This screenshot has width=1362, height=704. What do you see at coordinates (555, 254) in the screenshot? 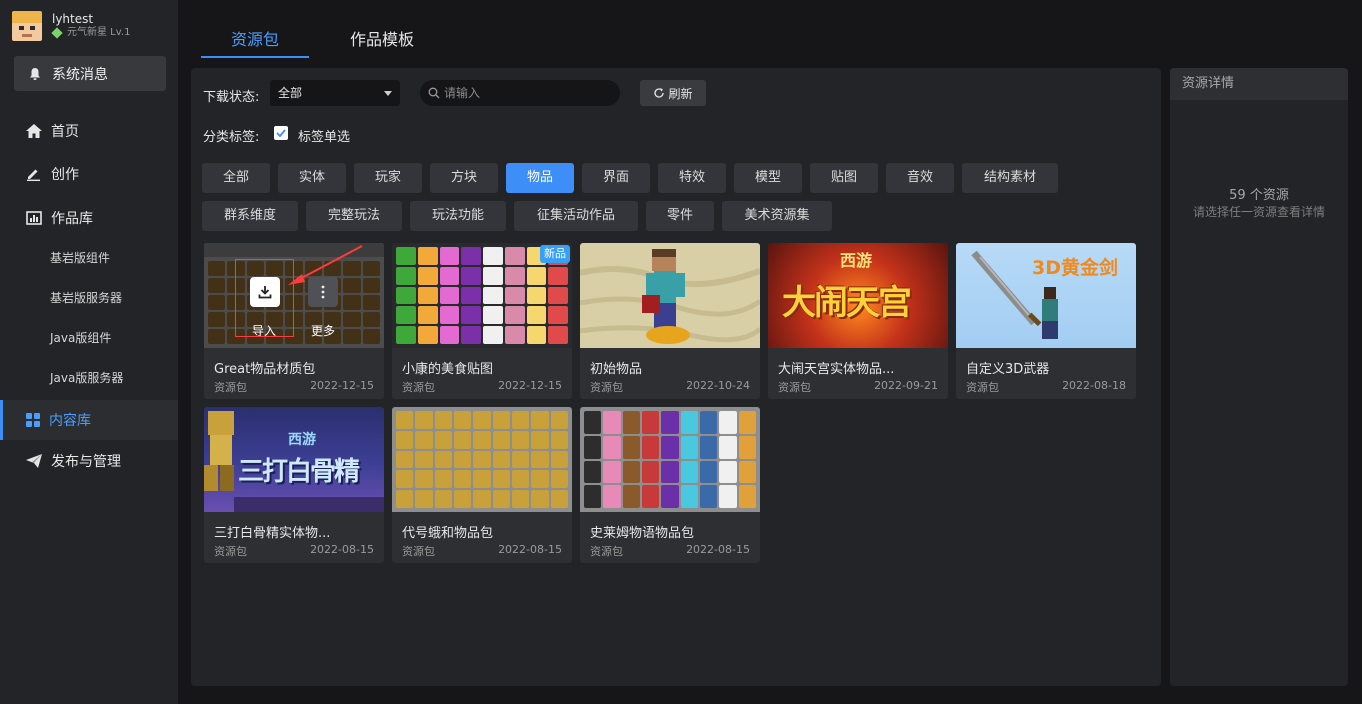
I see `new-badge: 新品` at bounding box center [555, 254].